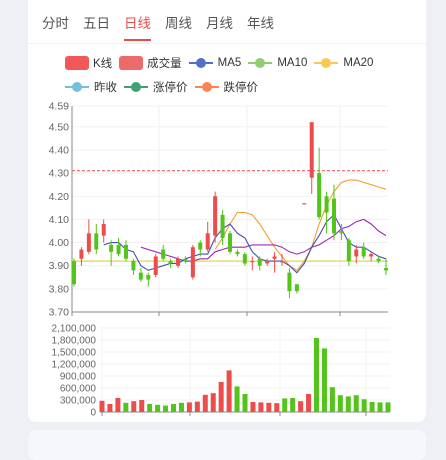 Image resolution: width=446 pixels, height=460 pixels. What do you see at coordinates (136, 87) in the screenshot?
I see `limit-up-swatch` at bounding box center [136, 87].